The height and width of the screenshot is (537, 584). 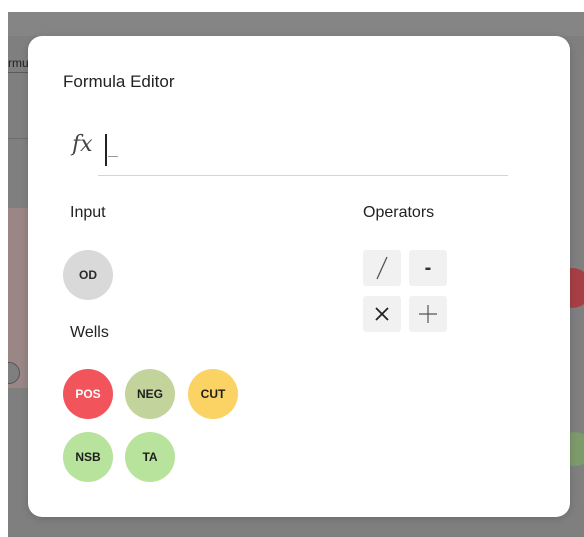 What do you see at coordinates (88, 212) in the screenshot?
I see `input-section-label: Input` at bounding box center [88, 212].